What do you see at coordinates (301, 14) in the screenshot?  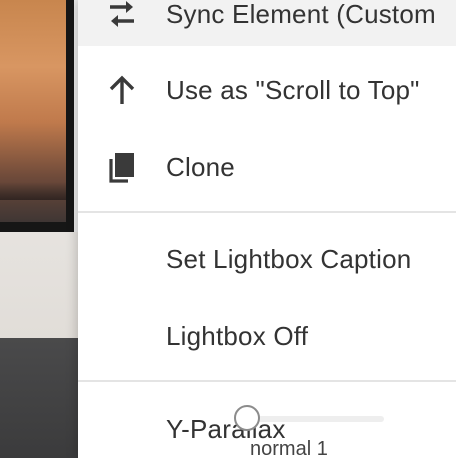 I see `menu-item-label: Sync Element (Custom` at bounding box center [301, 14].